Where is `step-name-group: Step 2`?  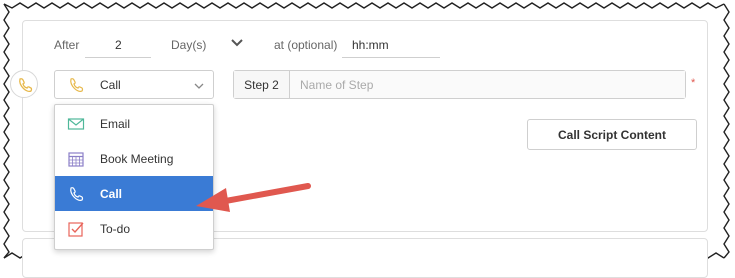 step-name-group: Step 2 is located at coordinates (459, 84).